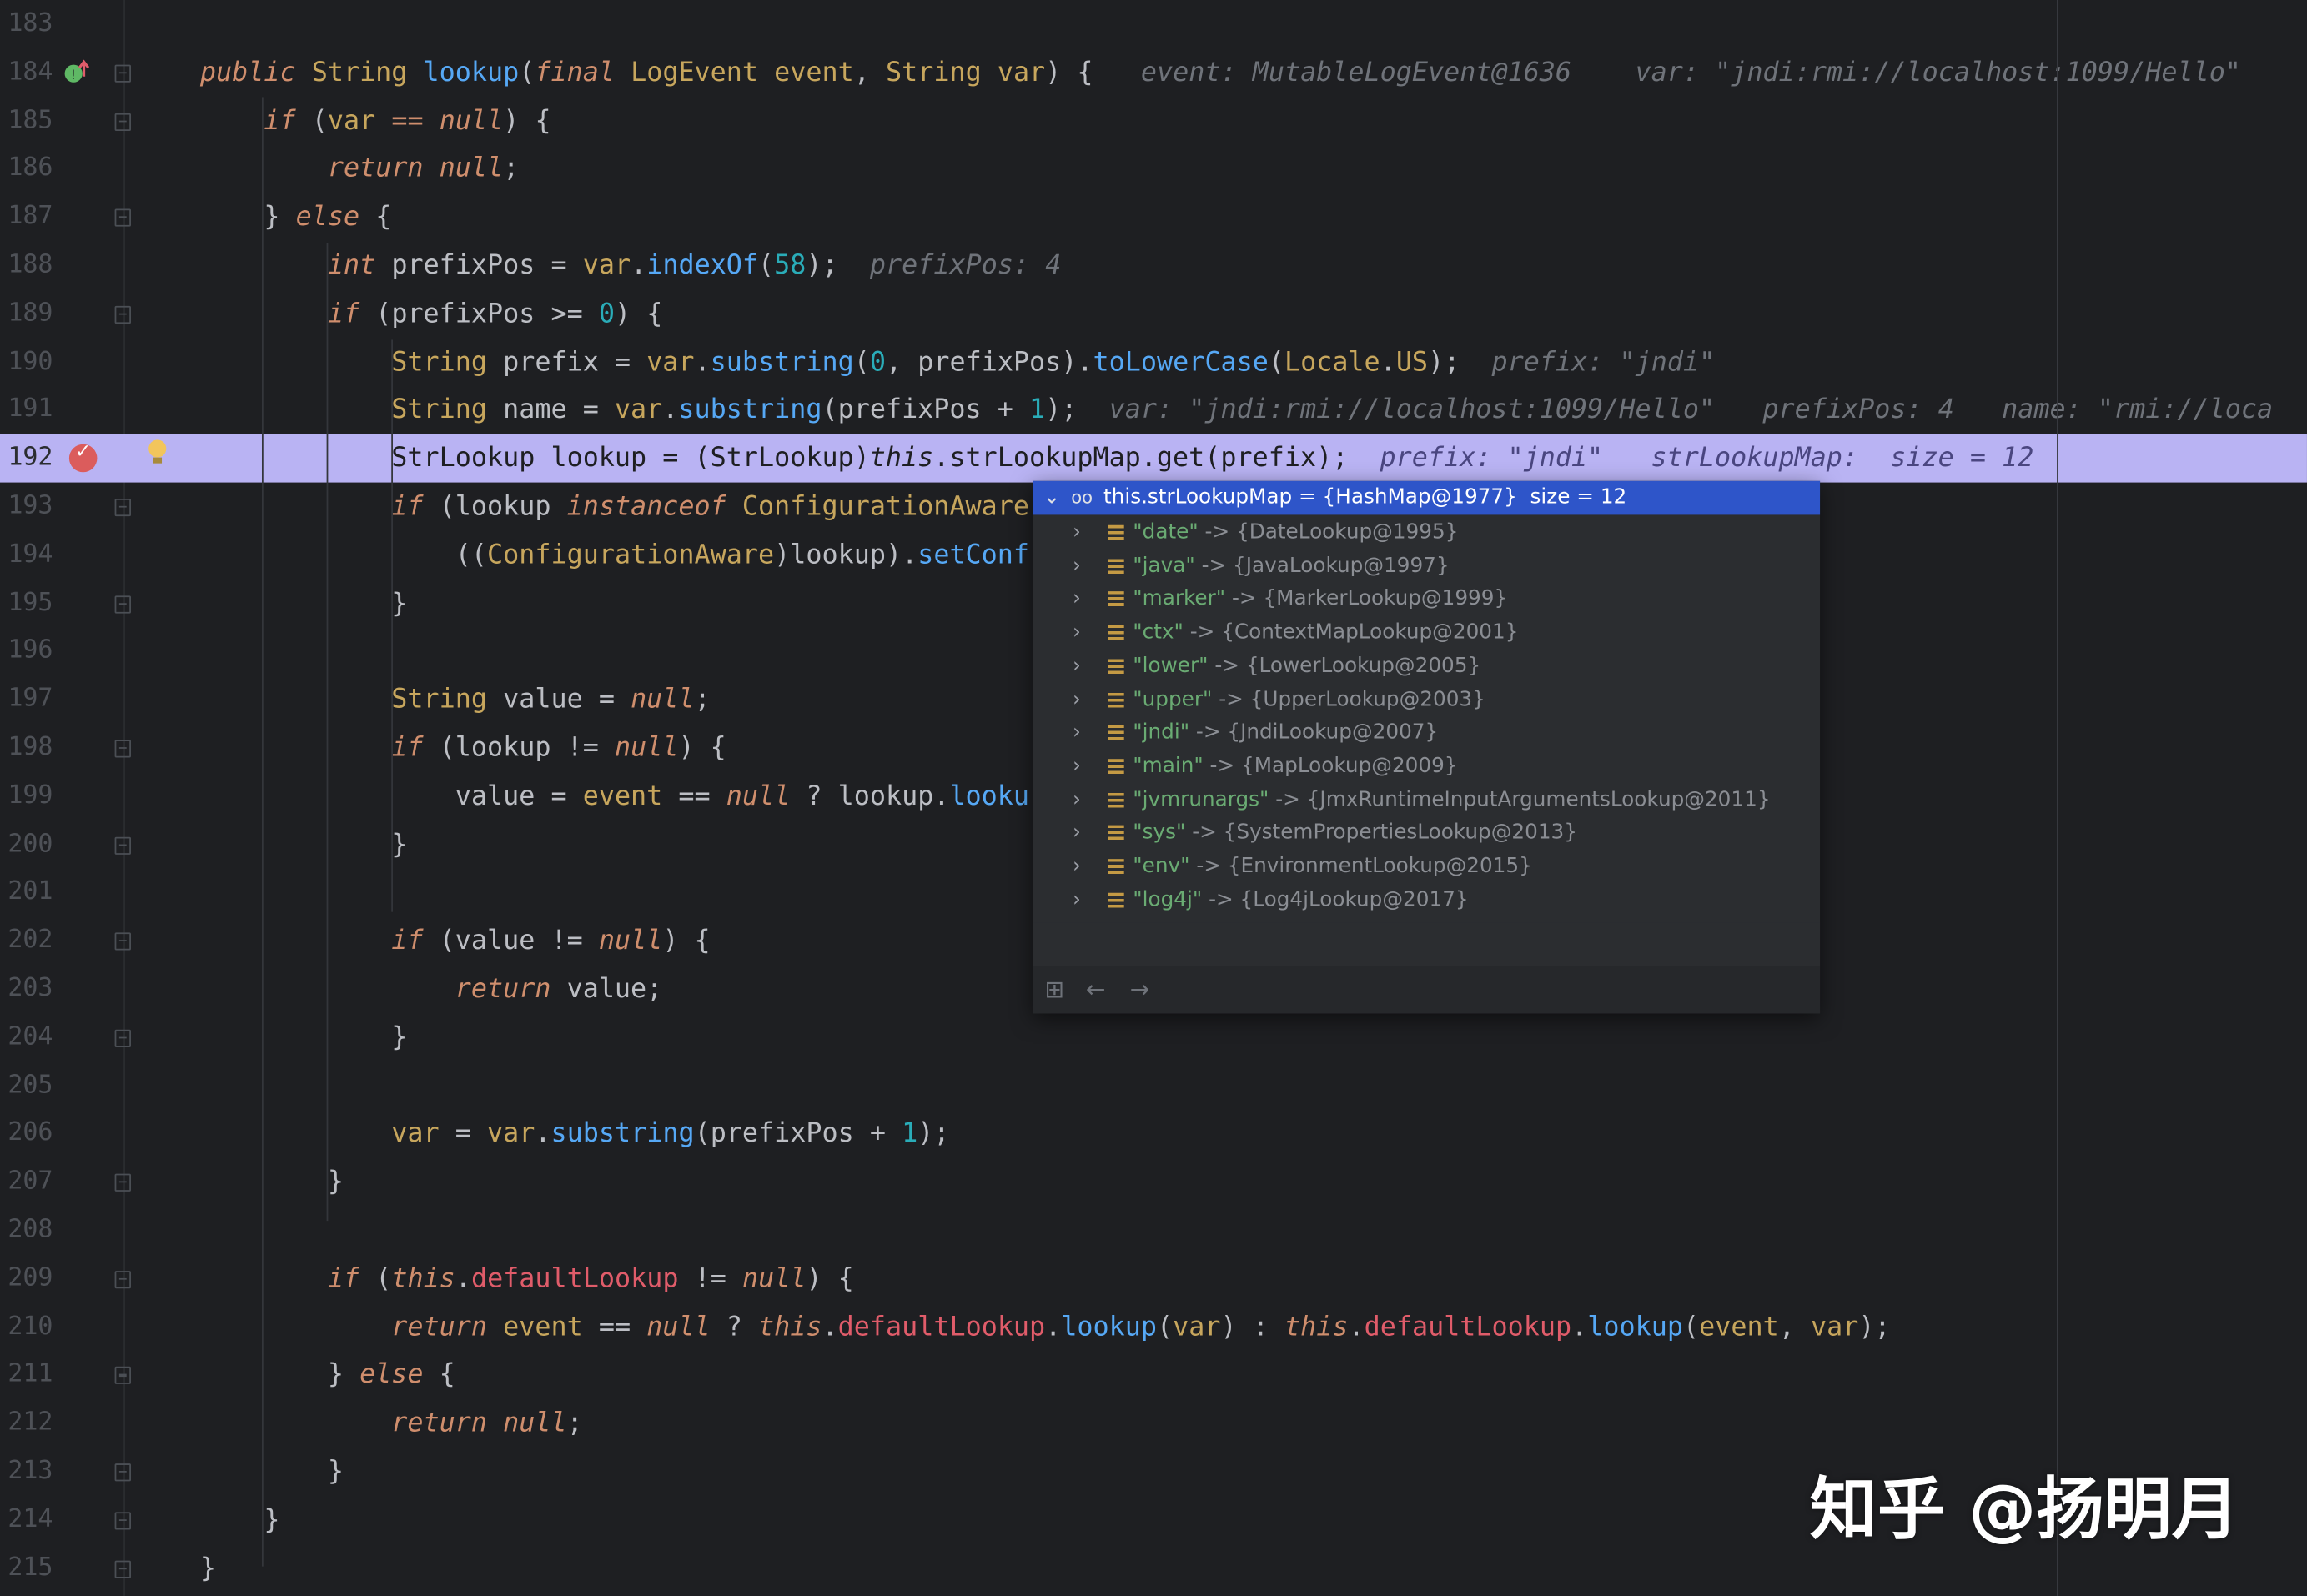  I want to click on override-icon: !, so click(76, 72).